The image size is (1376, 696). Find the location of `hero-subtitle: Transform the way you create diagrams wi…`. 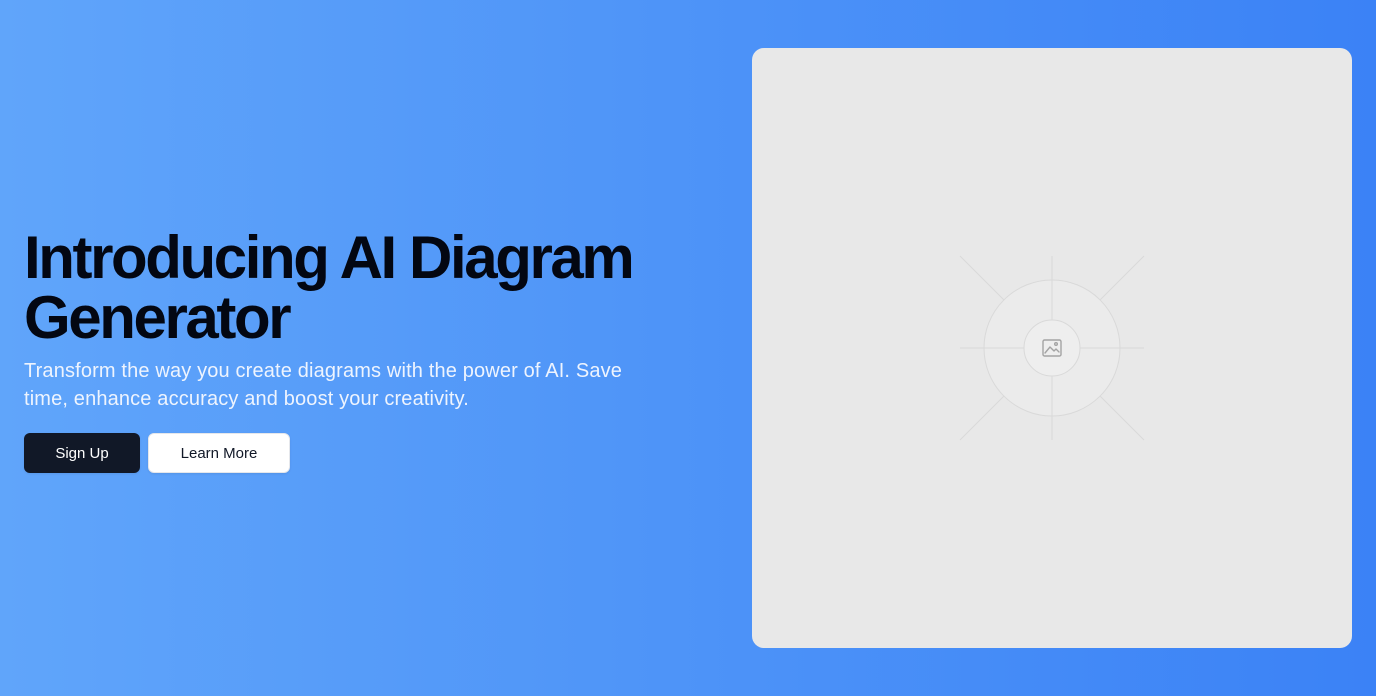

hero-subtitle: Transform the way you create diagrams wi… is located at coordinates (323, 385).